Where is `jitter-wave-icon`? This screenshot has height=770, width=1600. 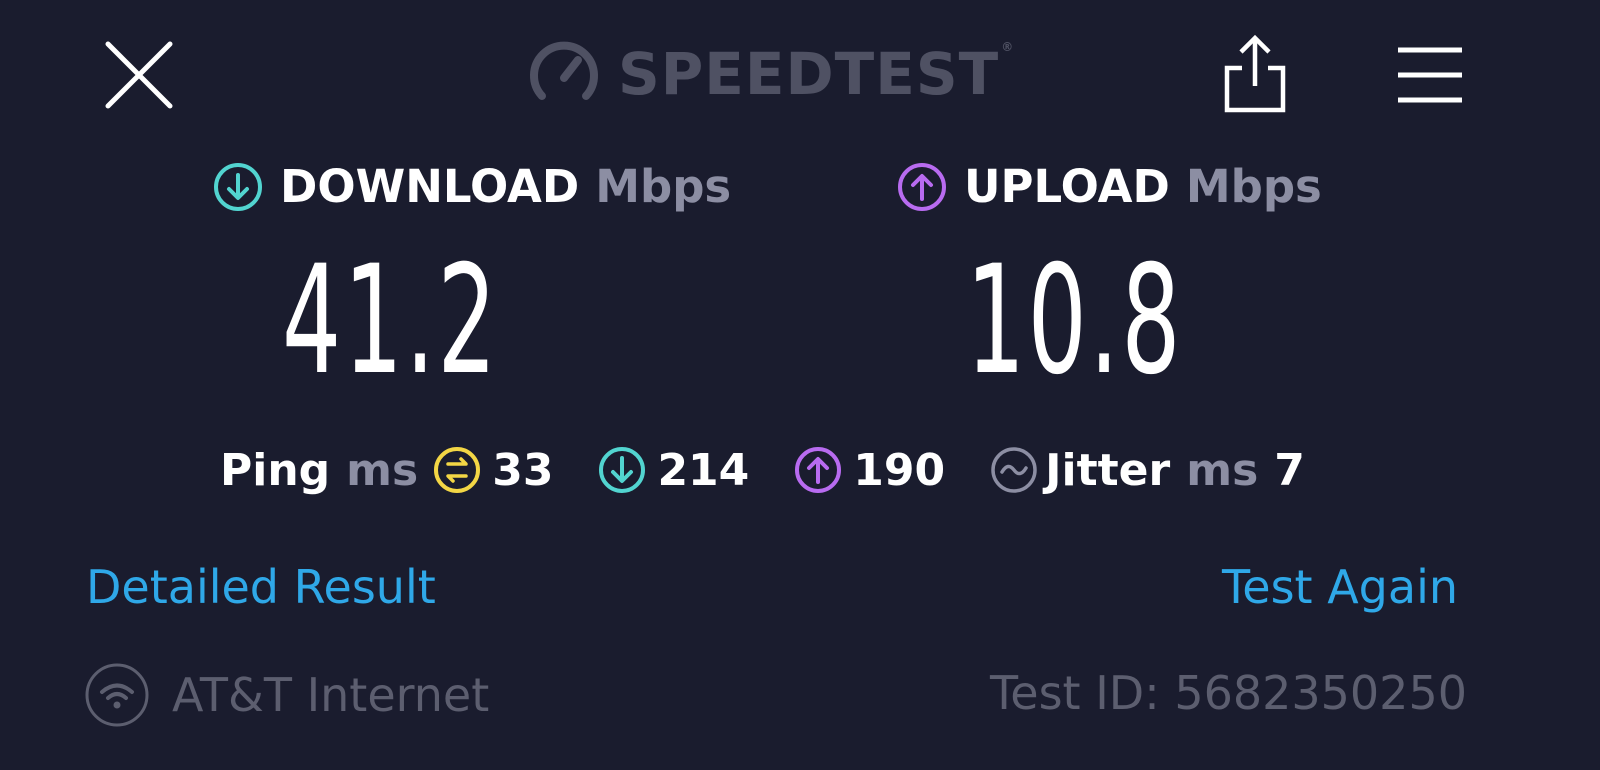
jitter-wave-icon is located at coordinates (1014, 470).